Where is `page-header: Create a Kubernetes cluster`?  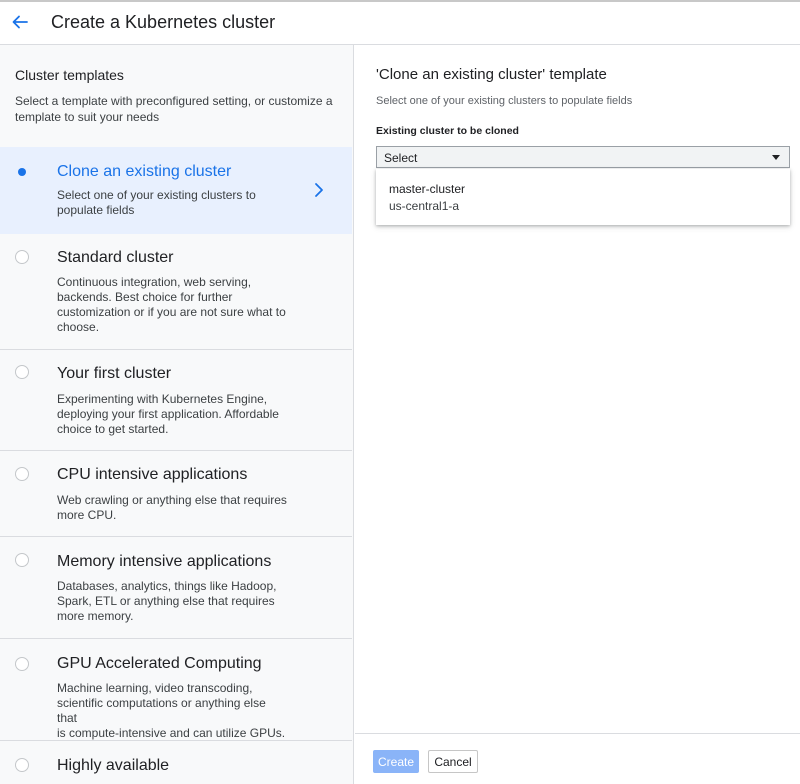
page-header: Create a Kubernetes cluster is located at coordinates (400, 23).